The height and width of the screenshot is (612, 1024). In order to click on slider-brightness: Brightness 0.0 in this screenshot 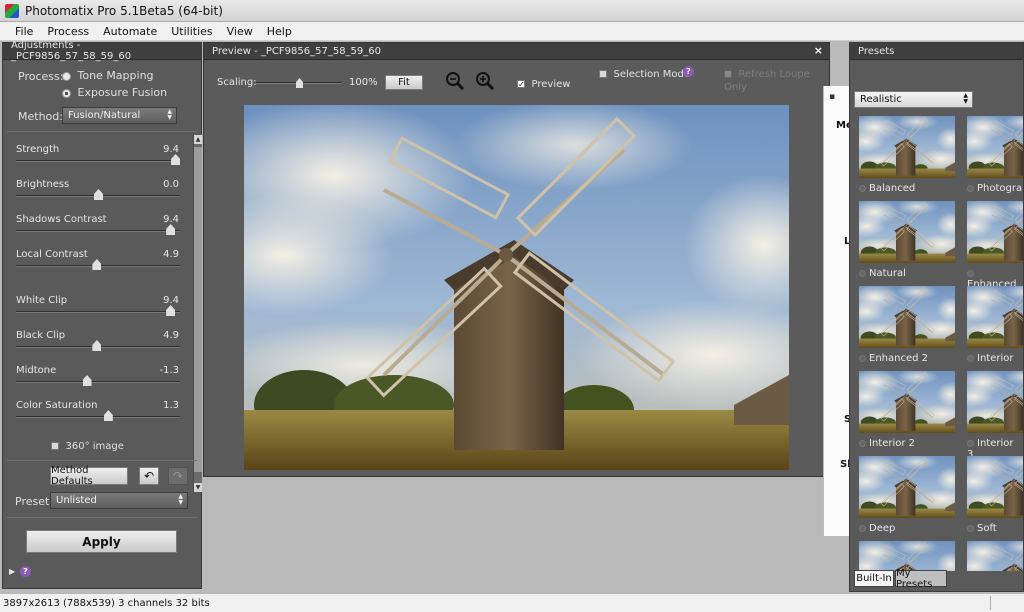, I will do `click(98, 194)`.